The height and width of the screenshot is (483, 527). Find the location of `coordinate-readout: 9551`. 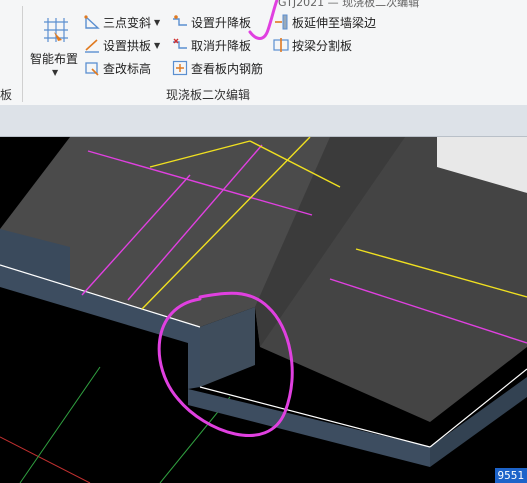

coordinate-readout: 9551 is located at coordinates (510, 475).